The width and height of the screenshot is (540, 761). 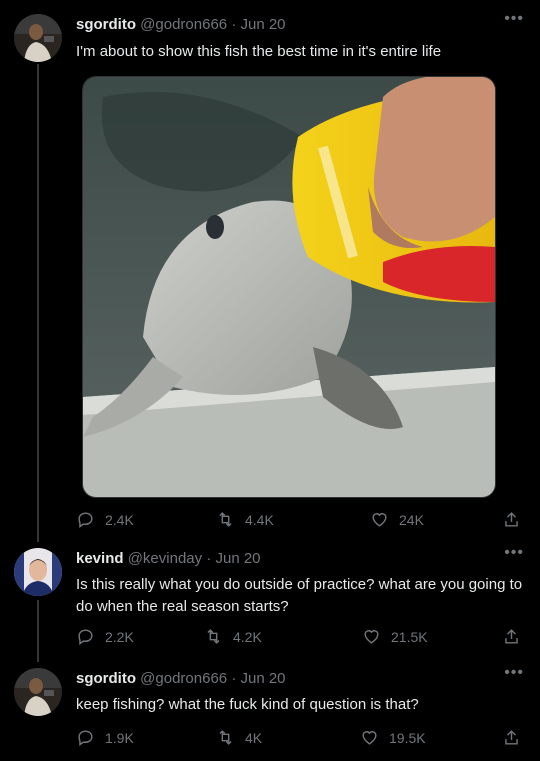 I want to click on handle: @kevinday, so click(x=165, y=558).